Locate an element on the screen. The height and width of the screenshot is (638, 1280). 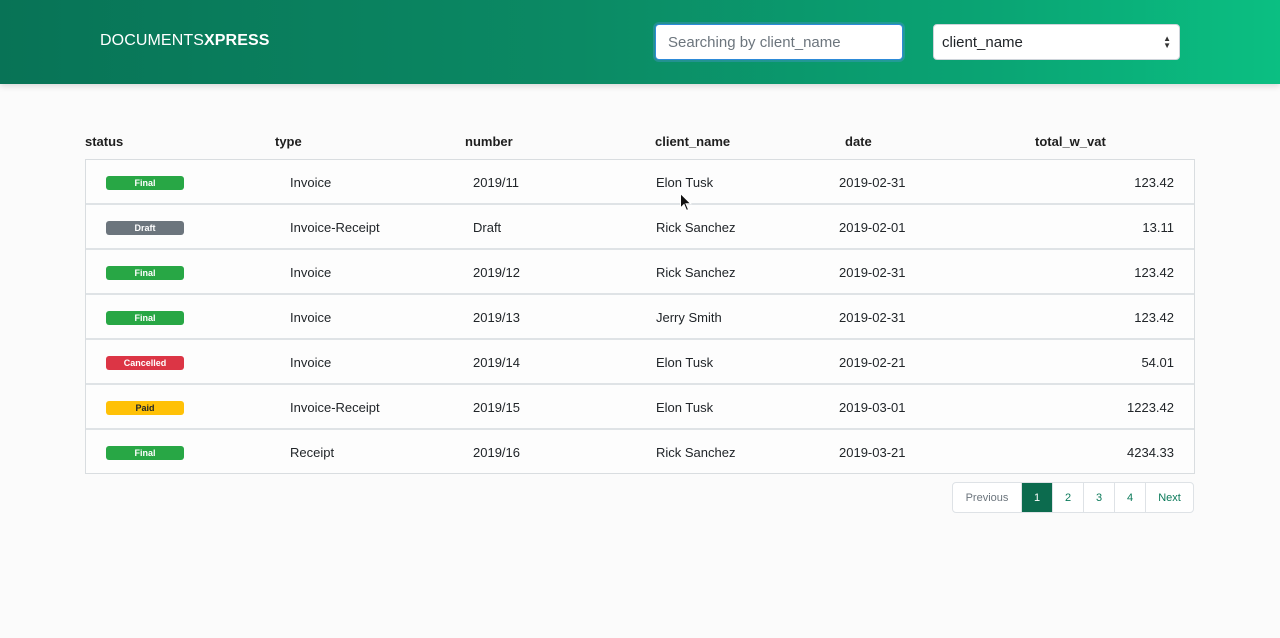
cell-number: 2019/16 is located at coordinates (496, 452).